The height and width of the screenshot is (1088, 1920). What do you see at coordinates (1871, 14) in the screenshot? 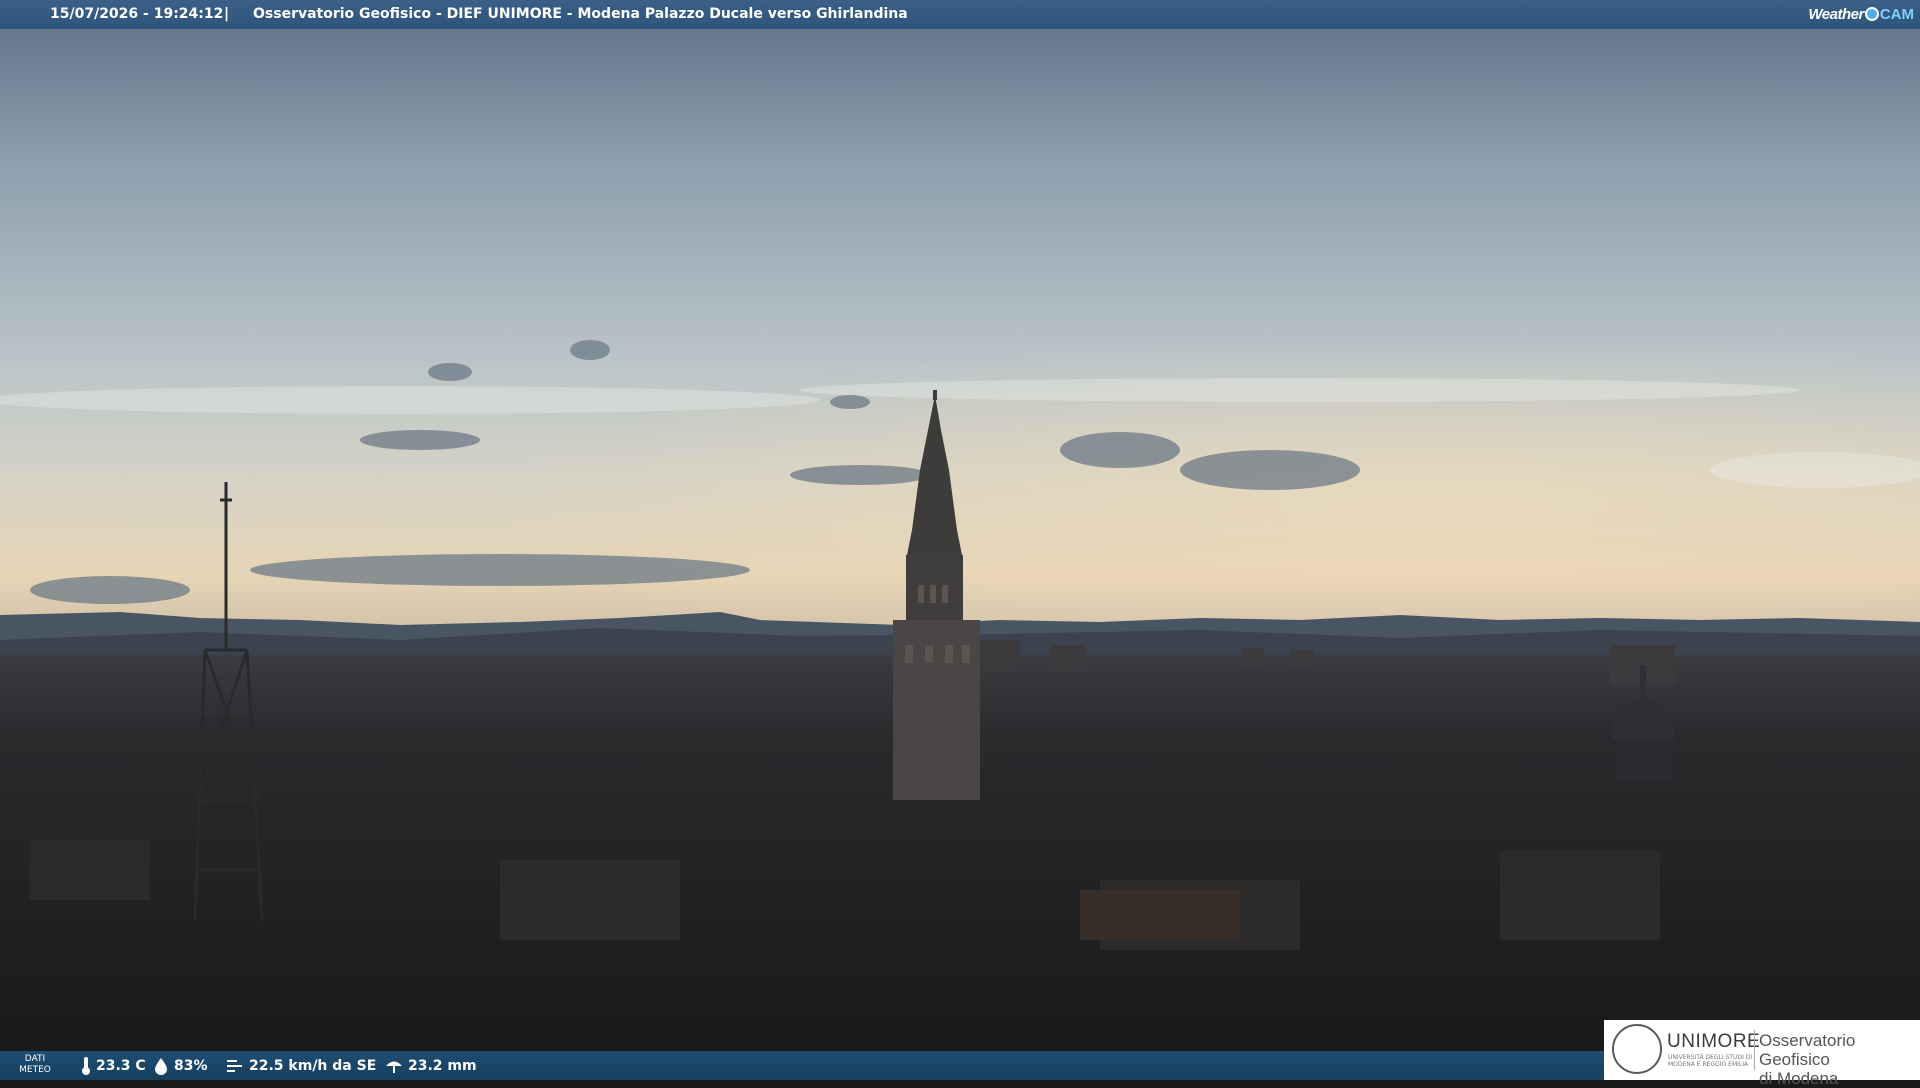
I see `camera-lens-icon` at bounding box center [1871, 14].